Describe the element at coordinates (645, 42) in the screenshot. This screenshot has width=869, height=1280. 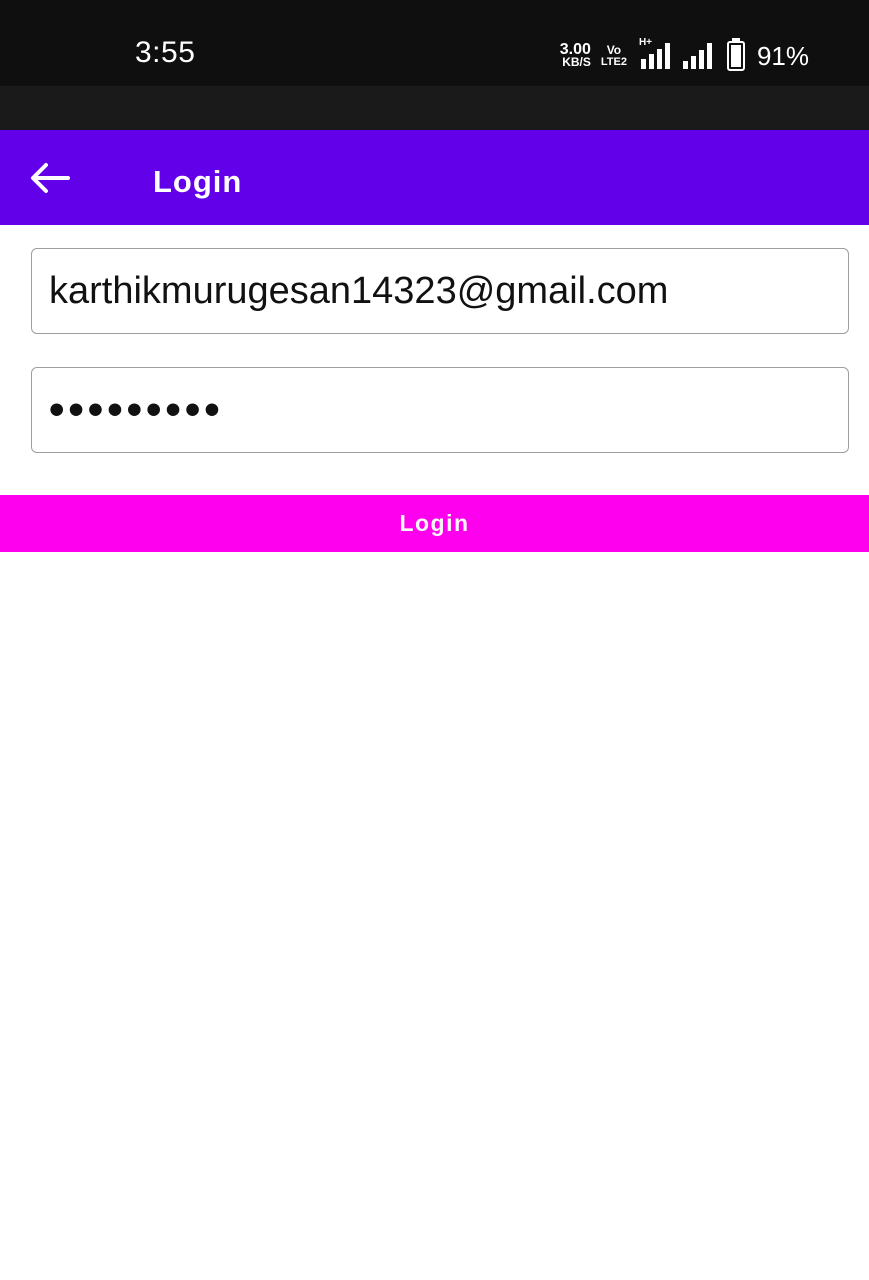
I see `network-type-label: H+` at that location.